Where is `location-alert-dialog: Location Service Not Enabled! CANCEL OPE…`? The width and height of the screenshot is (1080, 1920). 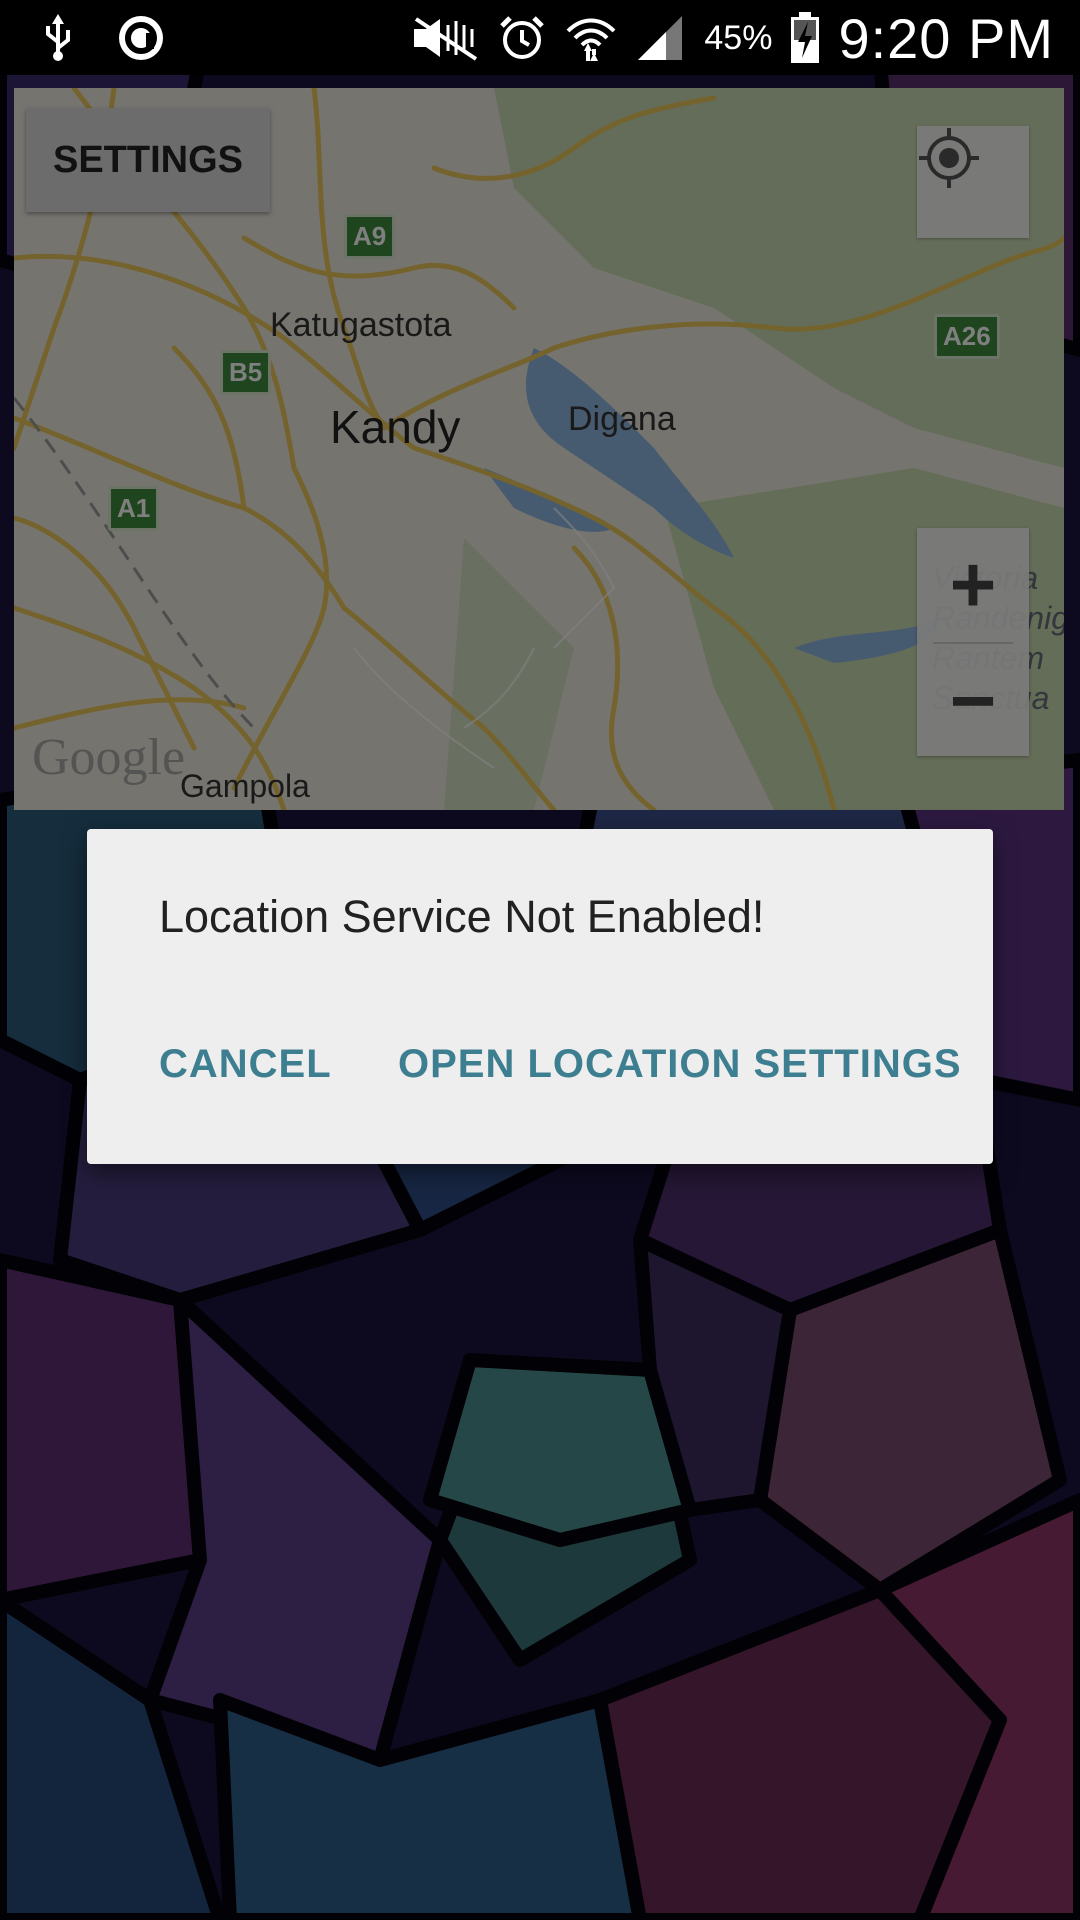 location-alert-dialog: Location Service Not Enabled! CANCEL OPE… is located at coordinates (540, 996).